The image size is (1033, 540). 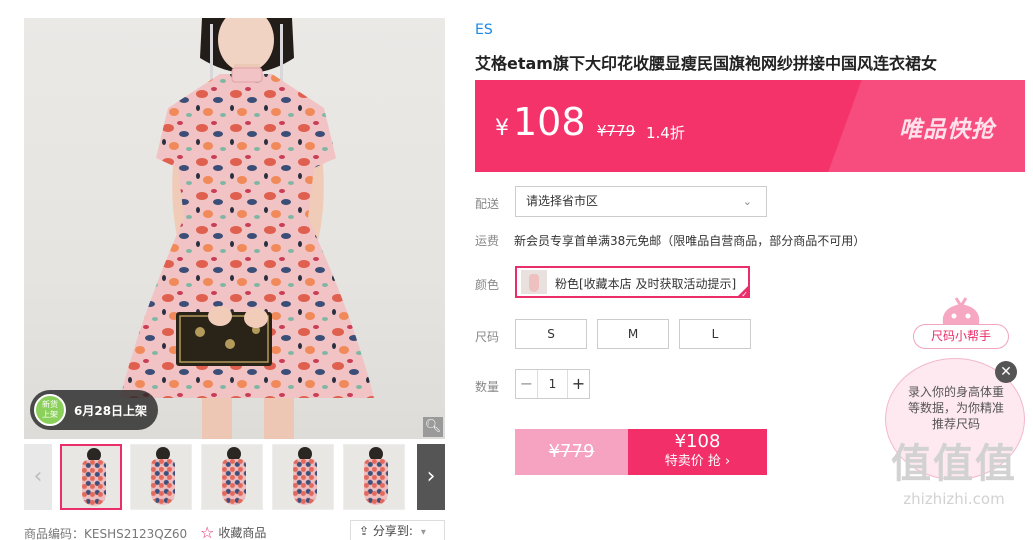 What do you see at coordinates (431, 477) in the screenshot?
I see `thumbnail-next-button: ›` at bounding box center [431, 477].